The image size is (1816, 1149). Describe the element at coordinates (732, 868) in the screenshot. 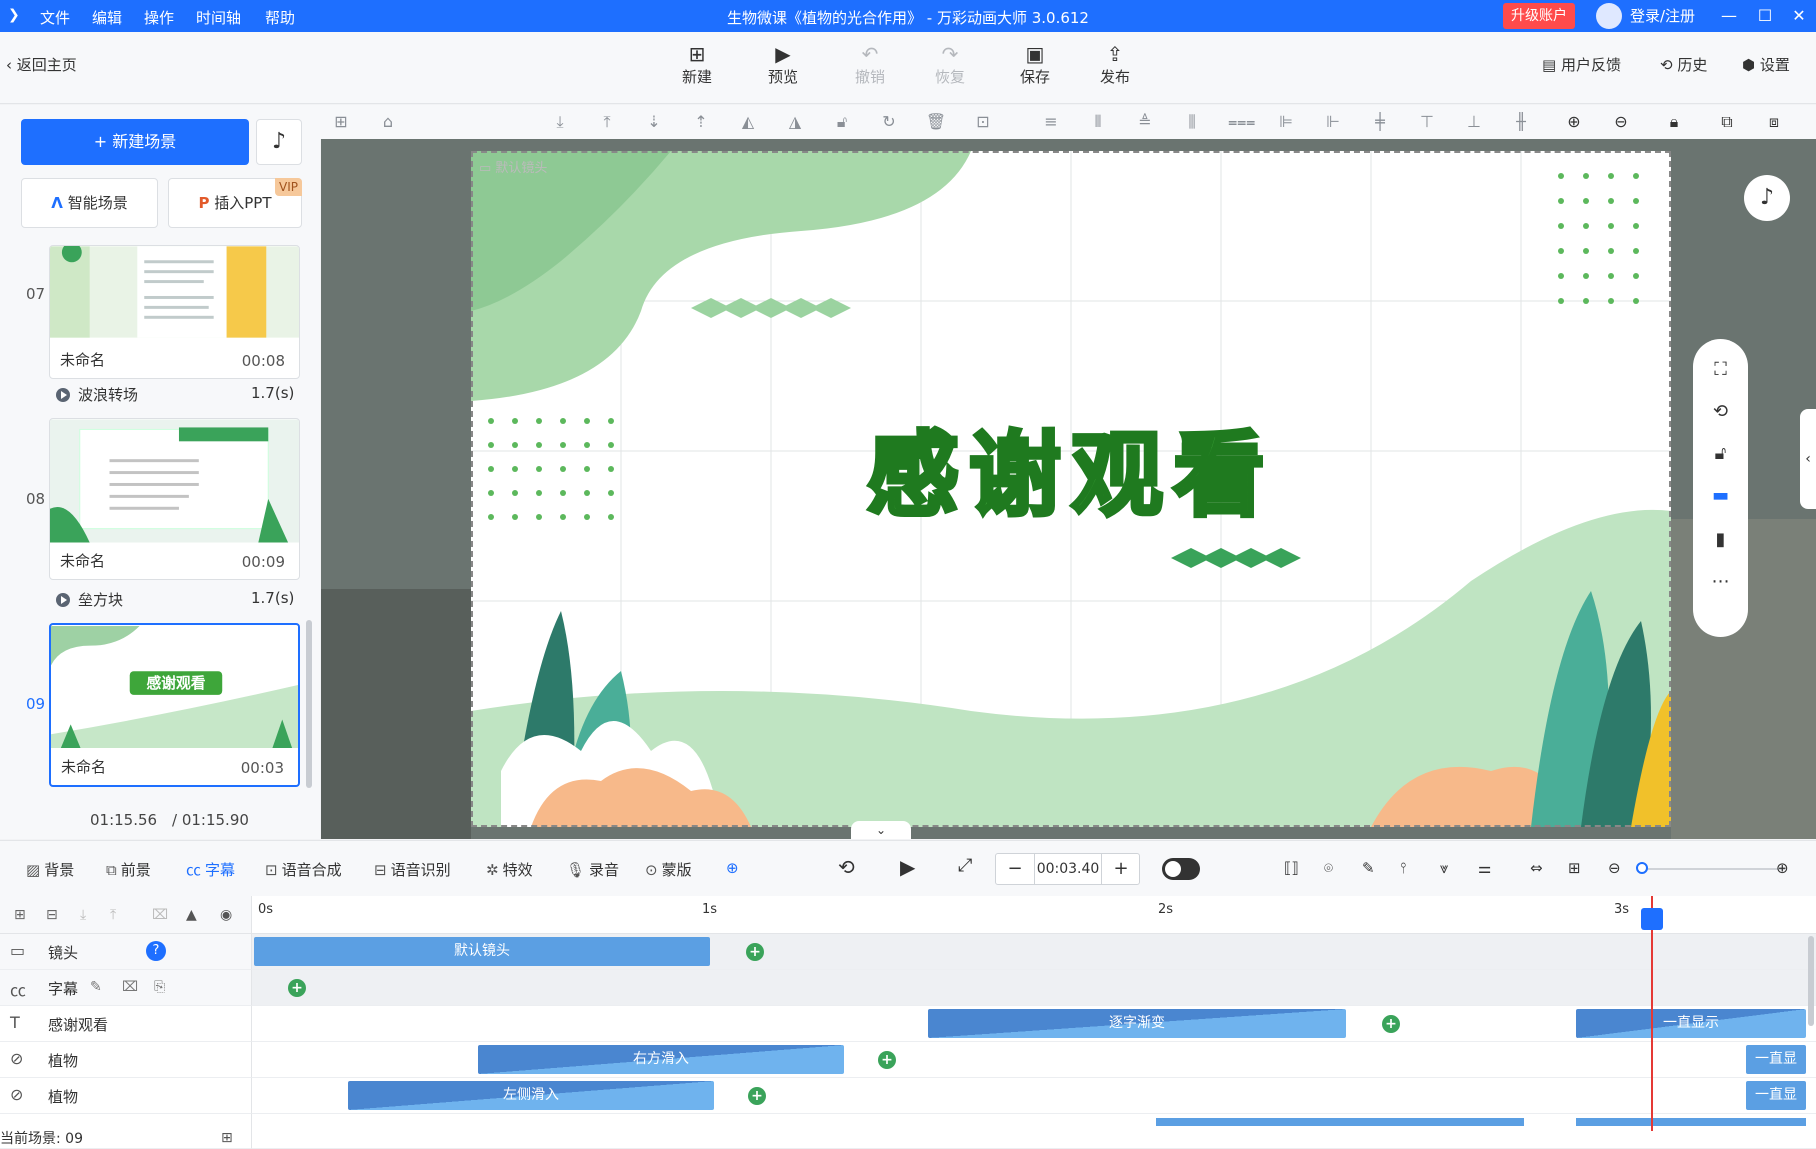

I see `more-circle-icon: ⊕` at that location.